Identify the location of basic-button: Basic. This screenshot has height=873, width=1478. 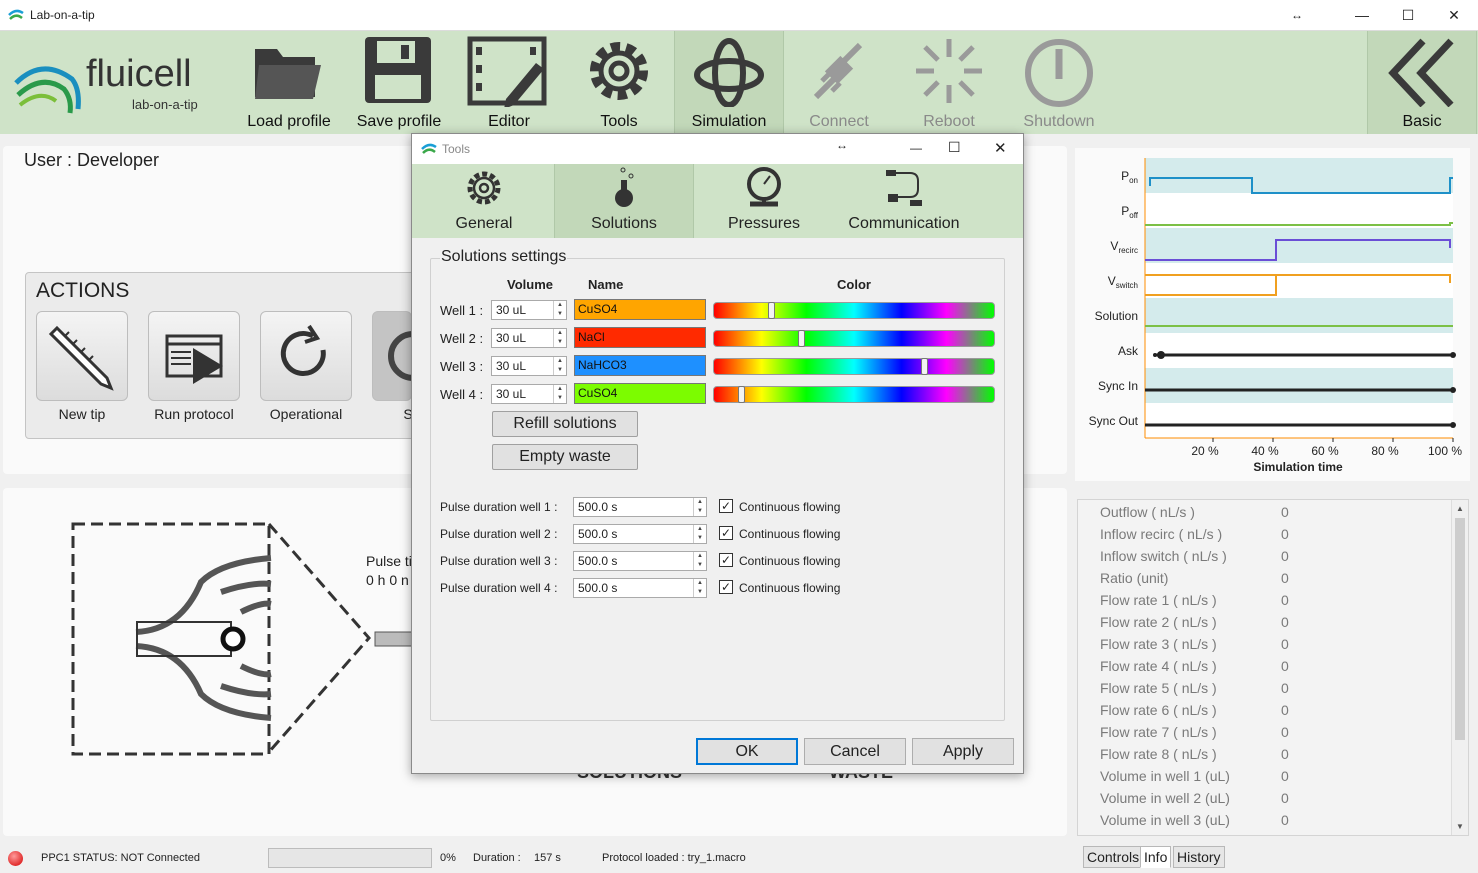
(1422, 82).